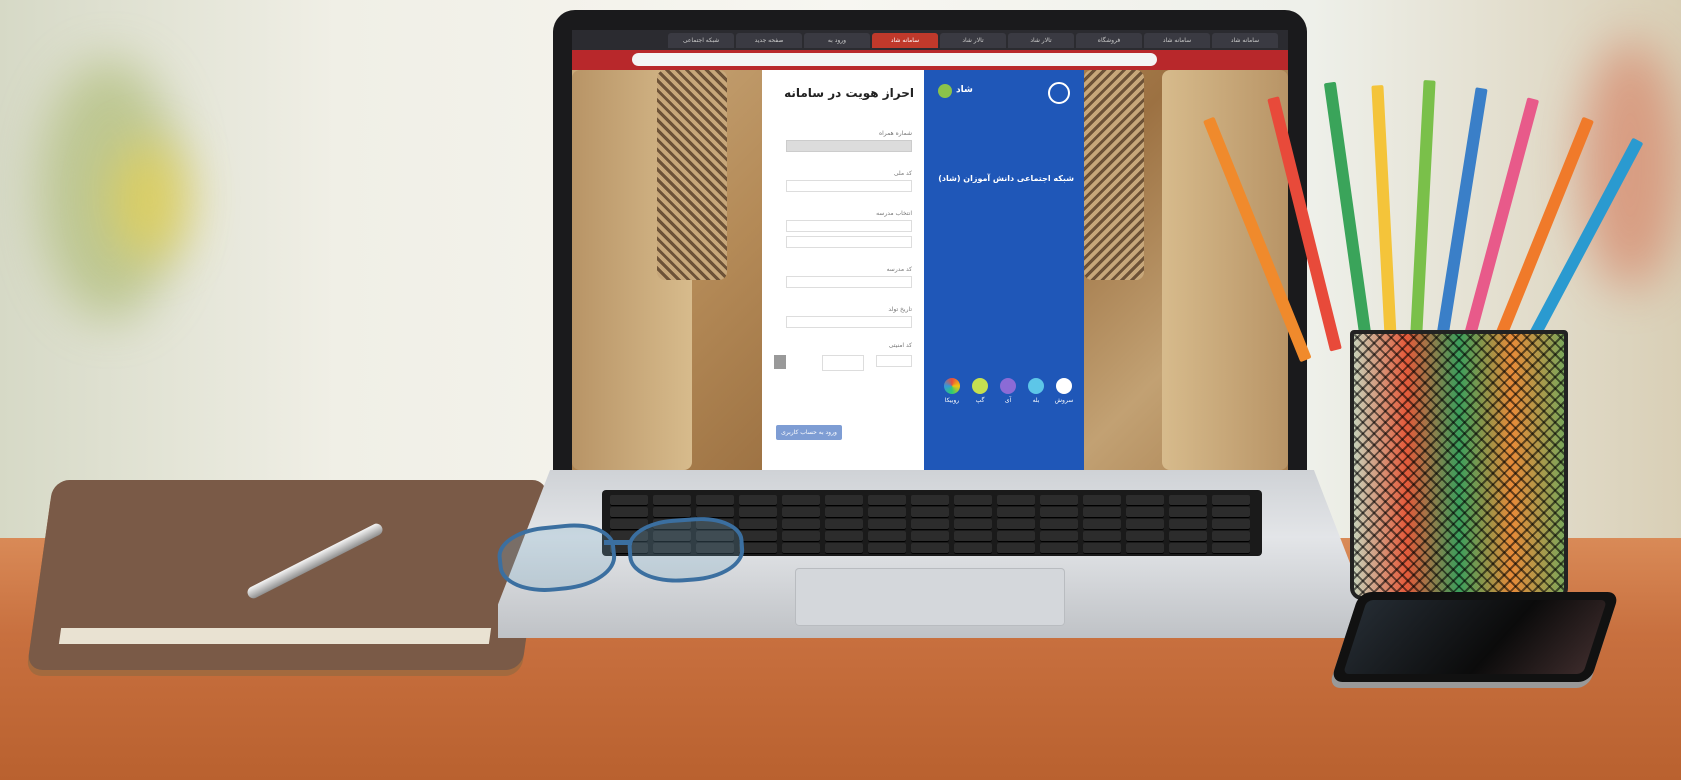 This screenshot has width=1681, height=780. Describe the element at coordinates (849, 282) in the screenshot. I see `school-code-field` at that location.